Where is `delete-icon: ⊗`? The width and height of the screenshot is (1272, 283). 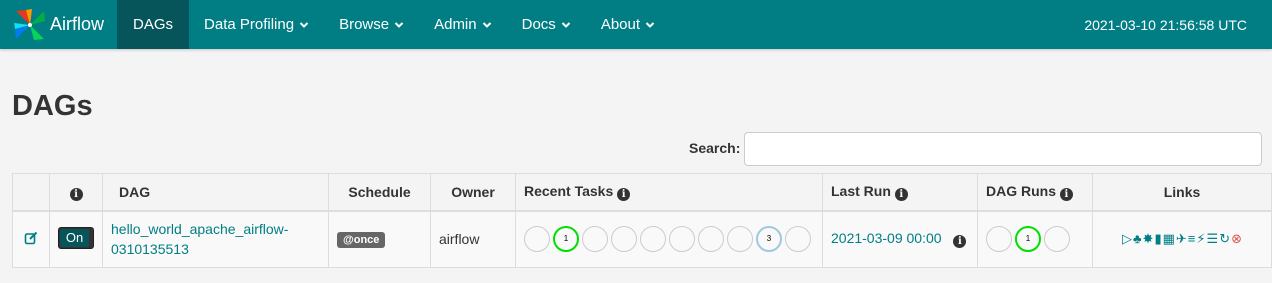
delete-icon: ⊗ is located at coordinates (1236, 239).